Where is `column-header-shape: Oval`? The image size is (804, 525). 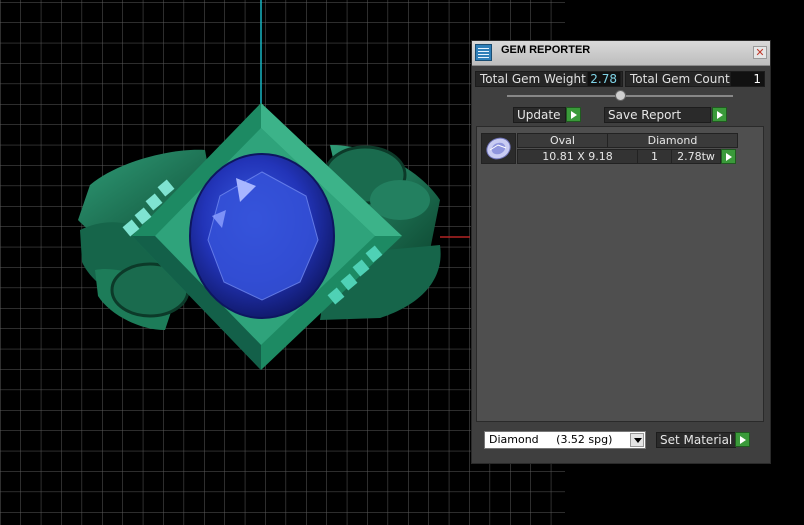
column-header-shape: Oval is located at coordinates (562, 140).